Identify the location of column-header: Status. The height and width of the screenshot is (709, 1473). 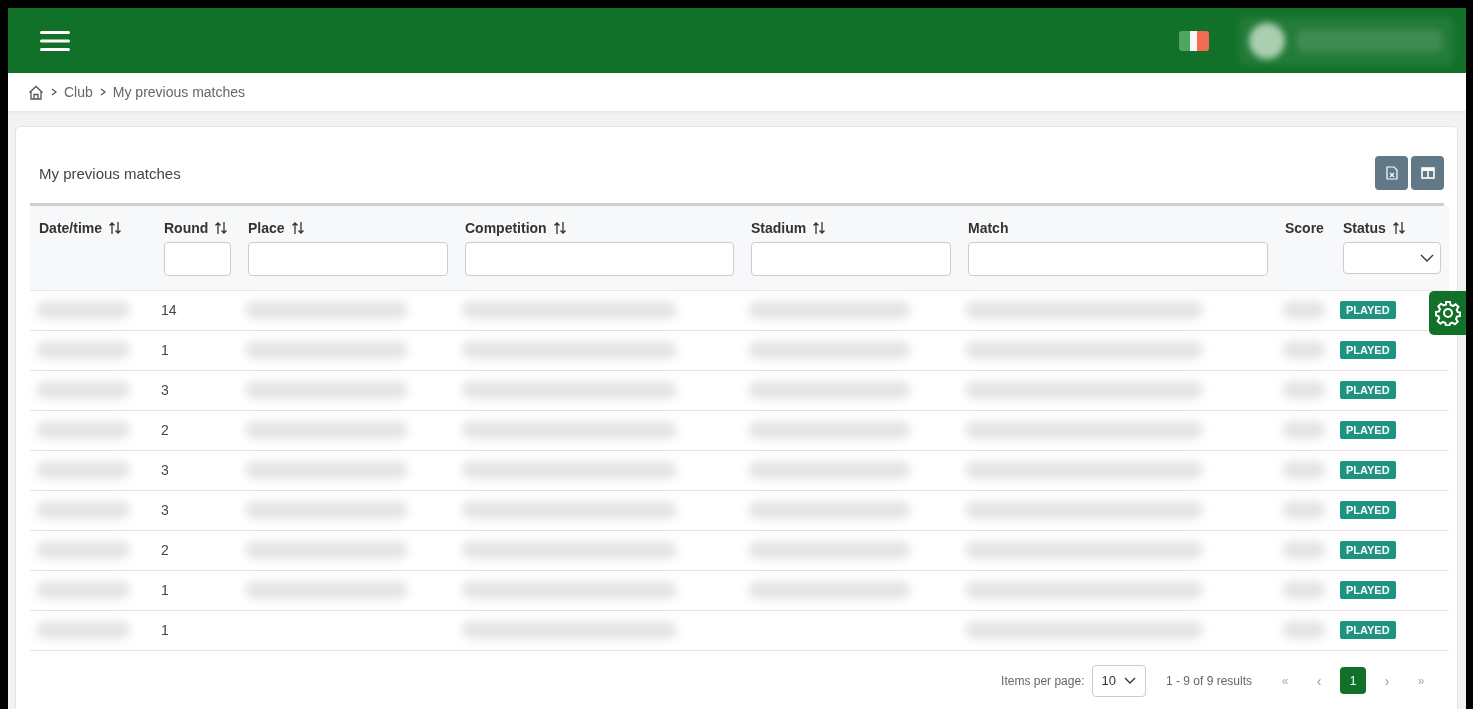
(1364, 228).